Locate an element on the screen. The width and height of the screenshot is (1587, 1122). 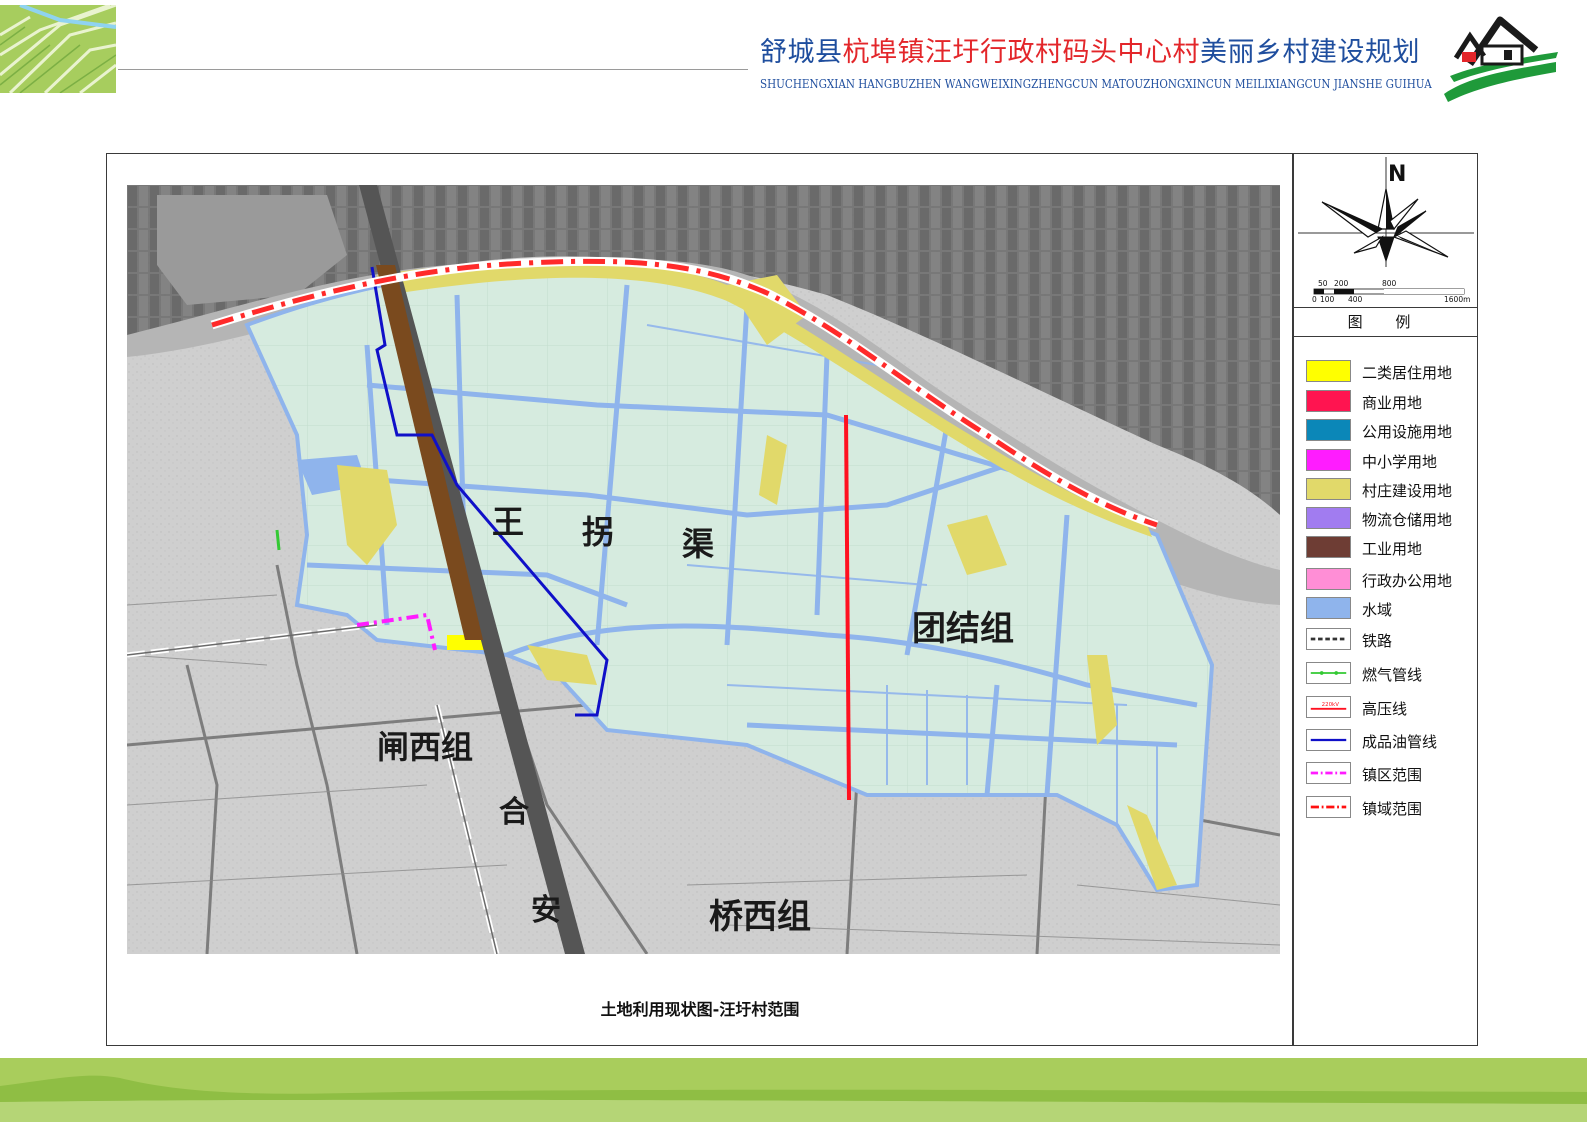
tuanjie-group-label: 团结组 is located at coordinates (963, 629).